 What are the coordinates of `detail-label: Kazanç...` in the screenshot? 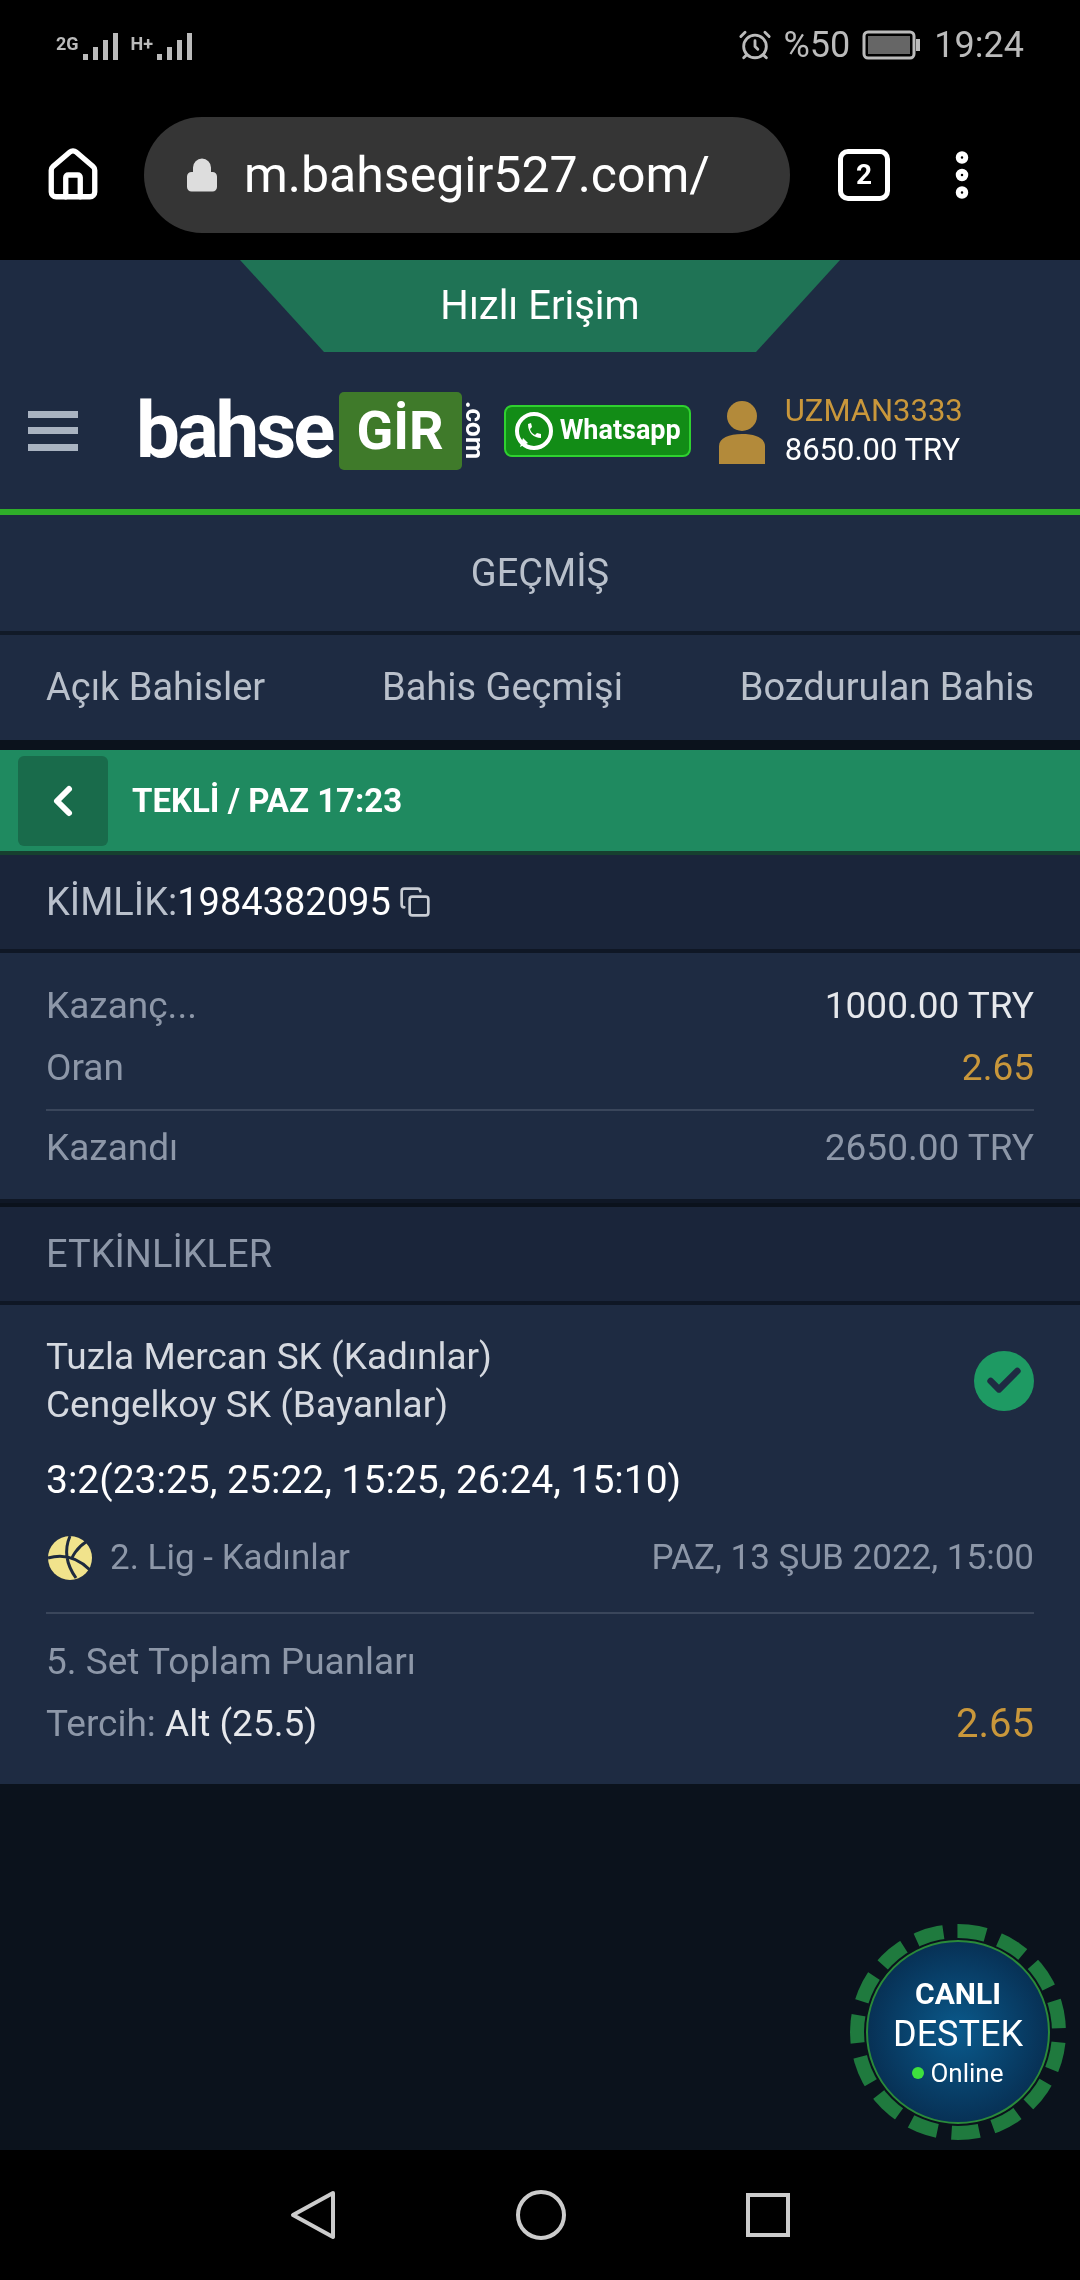 It's located at (121, 1006).